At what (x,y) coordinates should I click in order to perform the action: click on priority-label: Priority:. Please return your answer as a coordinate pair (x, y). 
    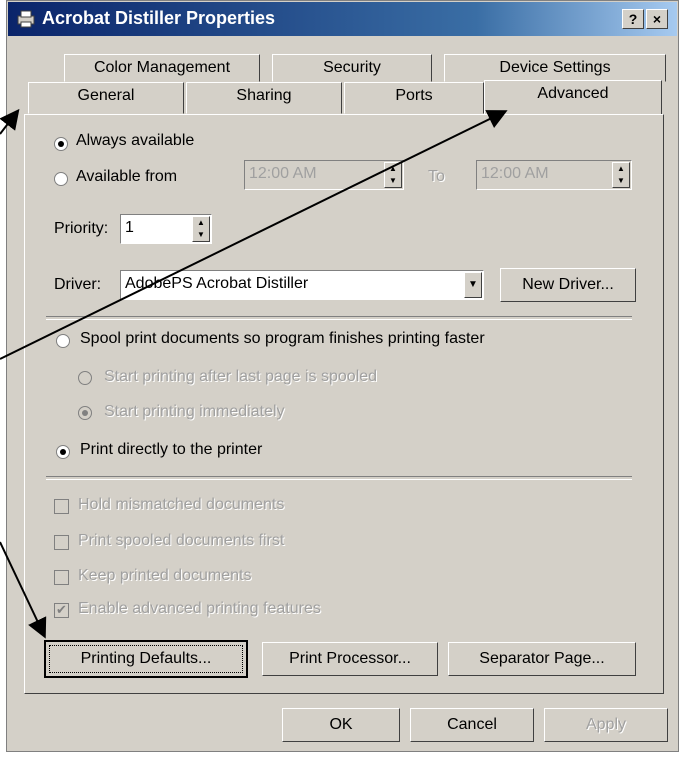
    Looking at the image, I should click on (81, 228).